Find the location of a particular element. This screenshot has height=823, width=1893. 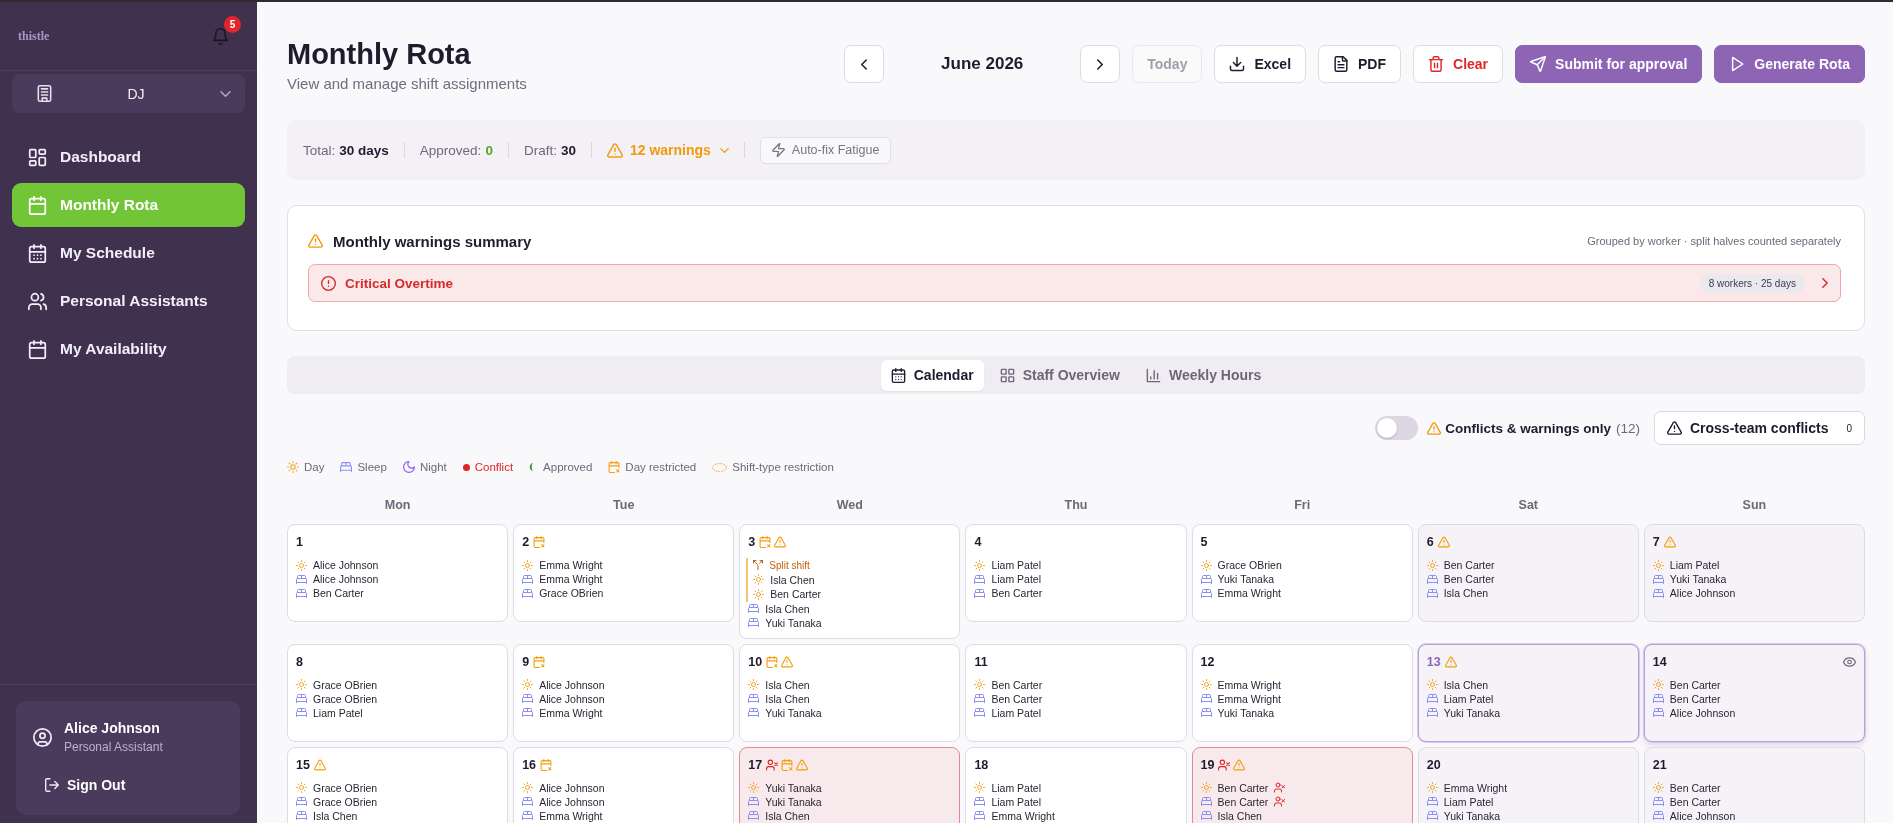

view-tab: Staff Overview is located at coordinates (1059, 375).